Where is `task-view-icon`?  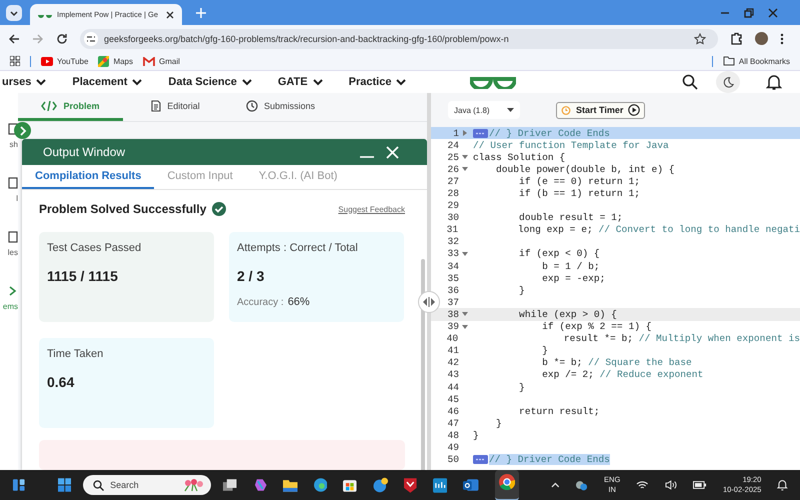 task-view-icon is located at coordinates (230, 485).